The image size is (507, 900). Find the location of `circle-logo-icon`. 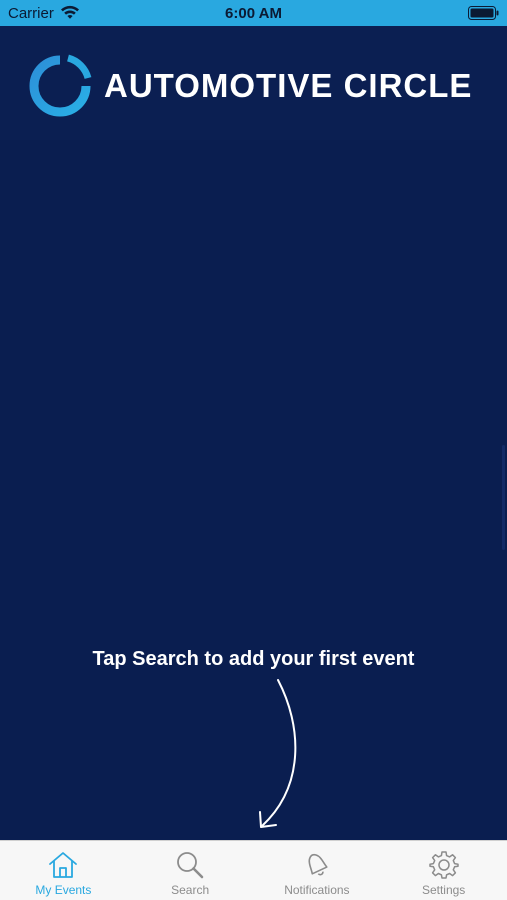

circle-logo-icon is located at coordinates (60, 85).